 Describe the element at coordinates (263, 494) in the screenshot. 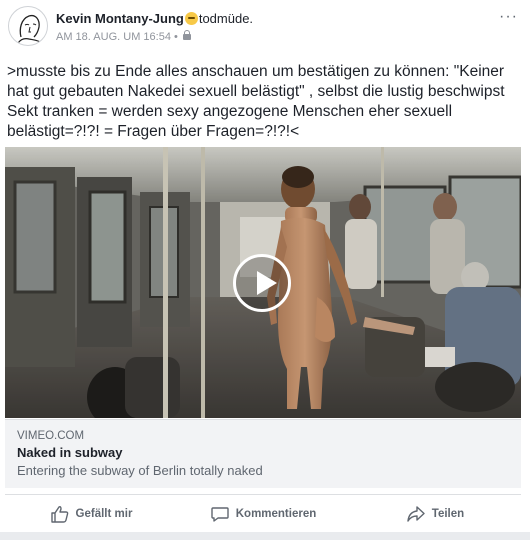

I see `actions-divider` at that location.